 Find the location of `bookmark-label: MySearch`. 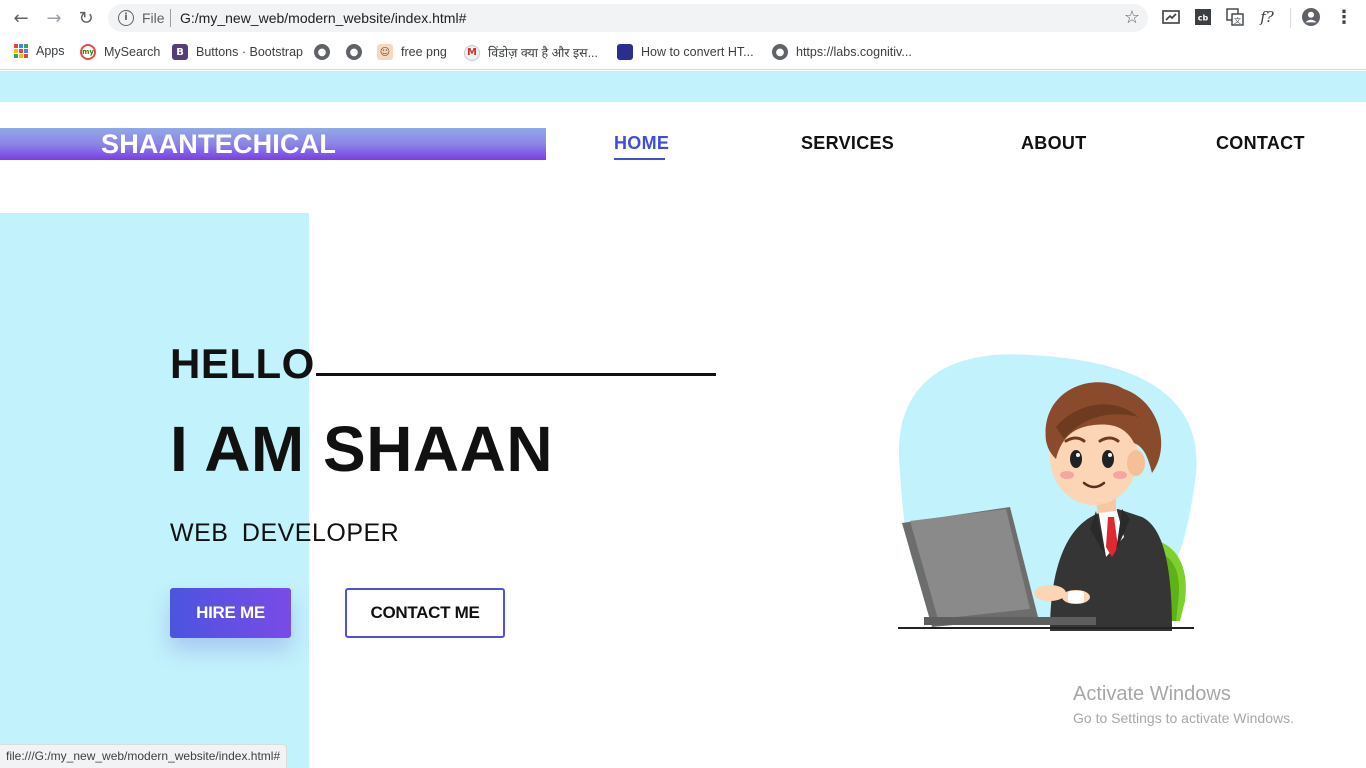

bookmark-label: MySearch is located at coordinates (132, 52).